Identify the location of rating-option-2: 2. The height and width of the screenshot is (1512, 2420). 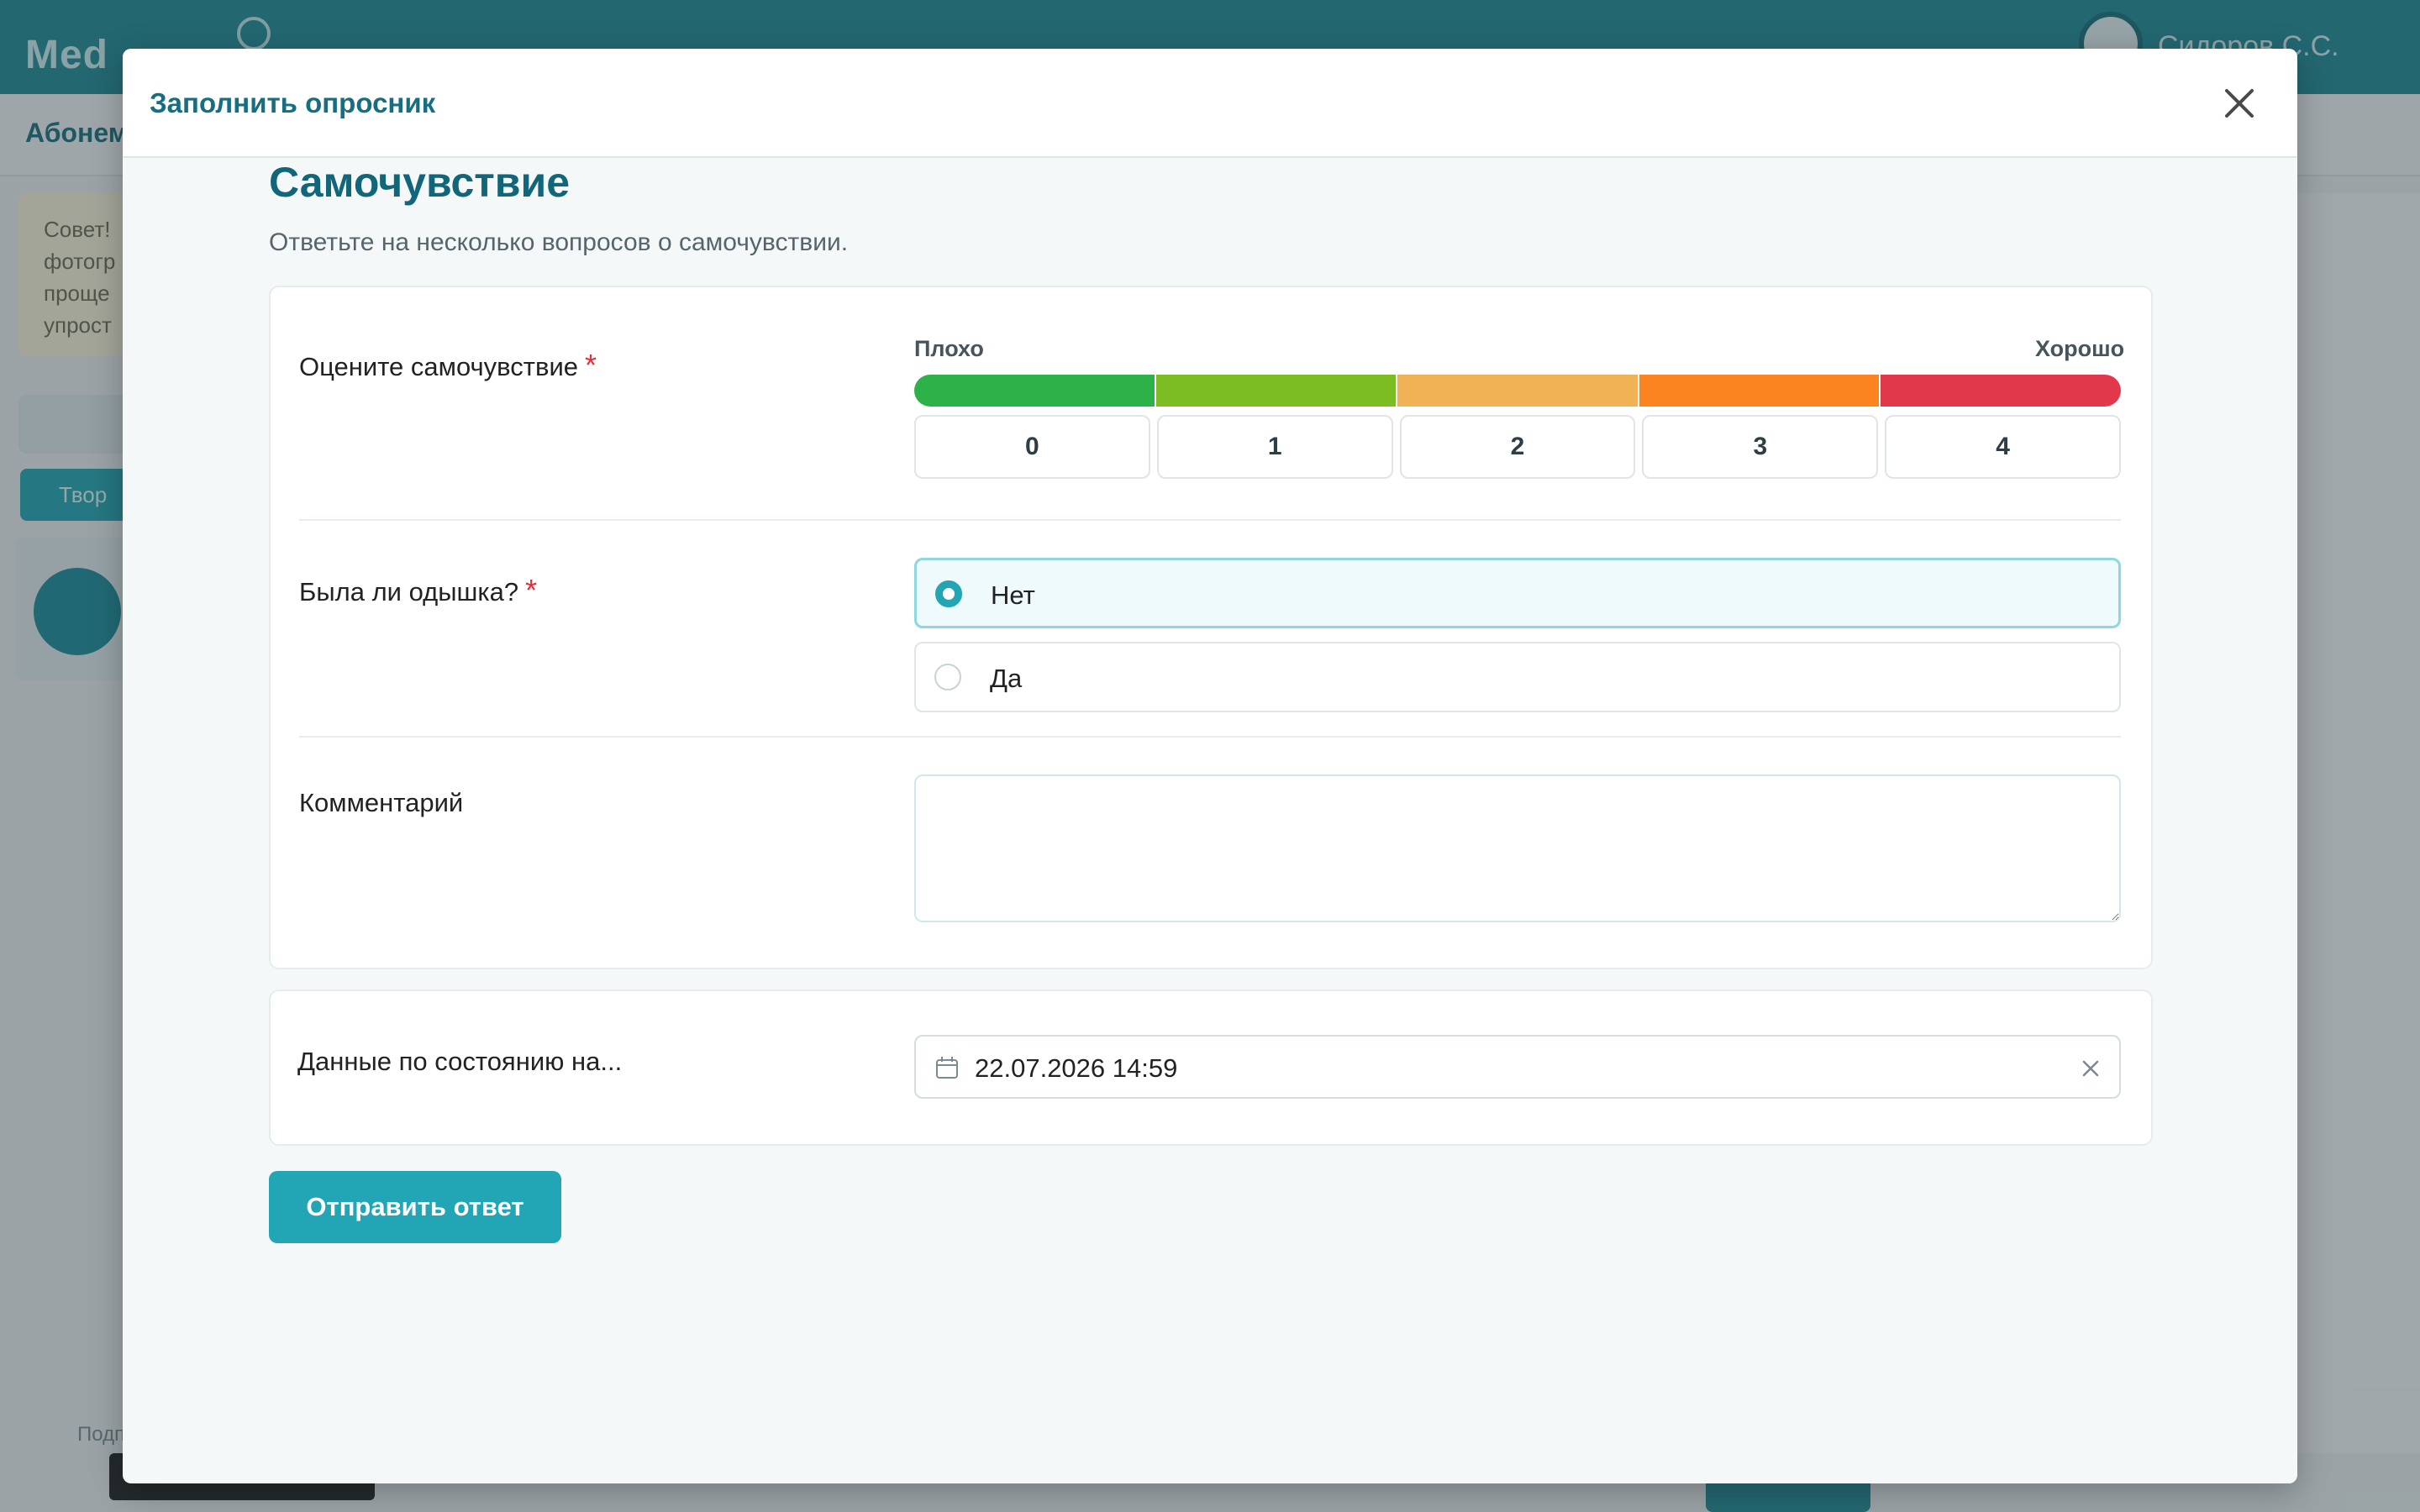
(1517, 447).